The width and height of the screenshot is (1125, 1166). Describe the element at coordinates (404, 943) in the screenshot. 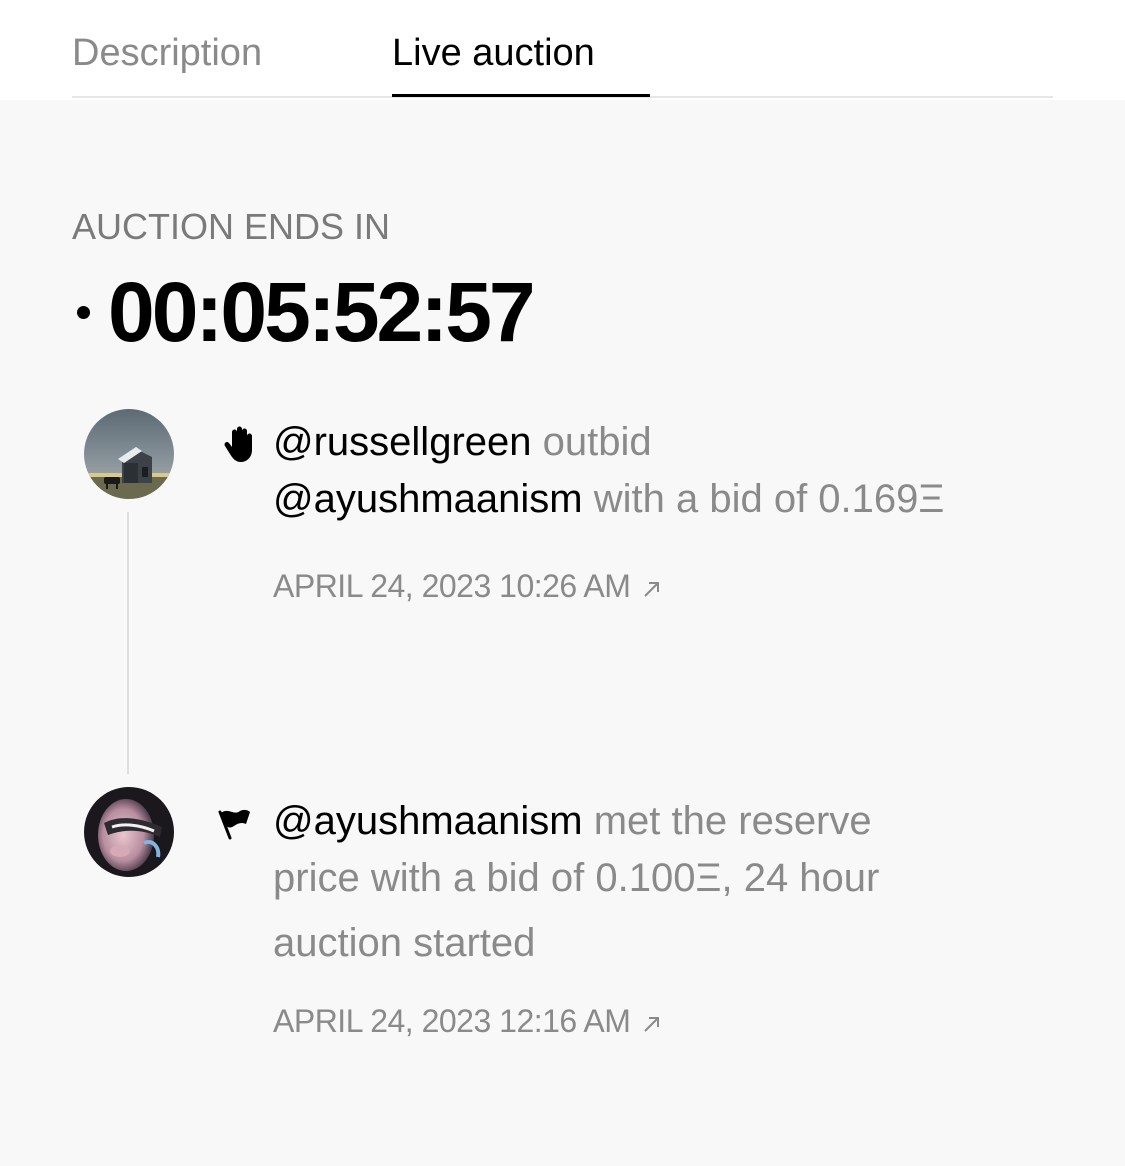

I see `event-text-line: auction started` at that location.